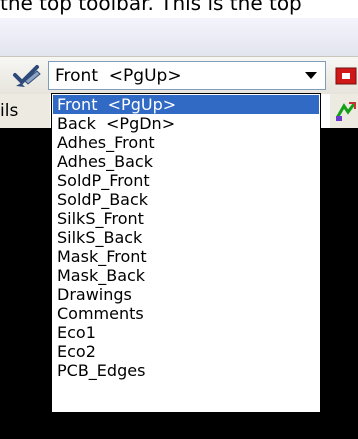 This screenshot has width=358, height=439. What do you see at coordinates (27, 76) in the screenshot?
I see `checkmark-pen-icon` at bounding box center [27, 76].